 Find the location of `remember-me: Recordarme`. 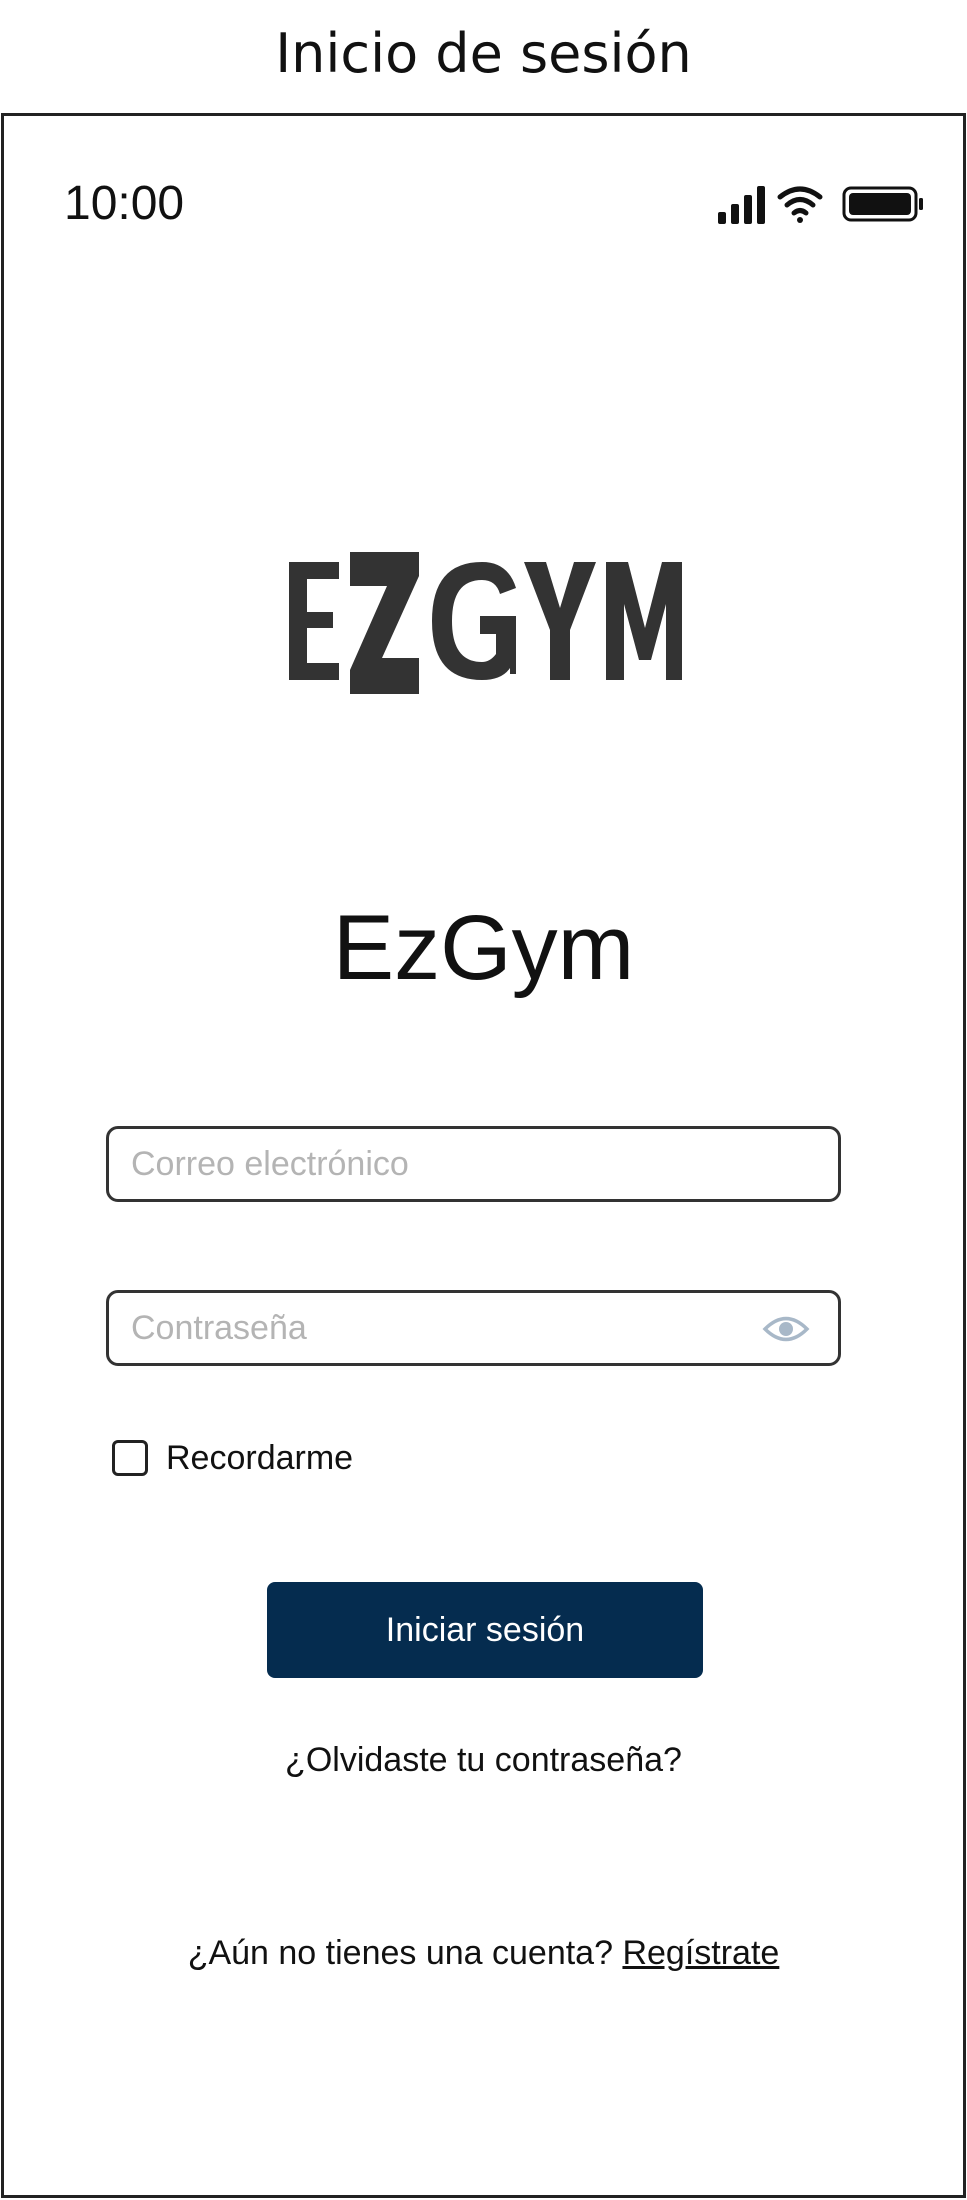

remember-me: Recordarme is located at coordinates (232, 1458).